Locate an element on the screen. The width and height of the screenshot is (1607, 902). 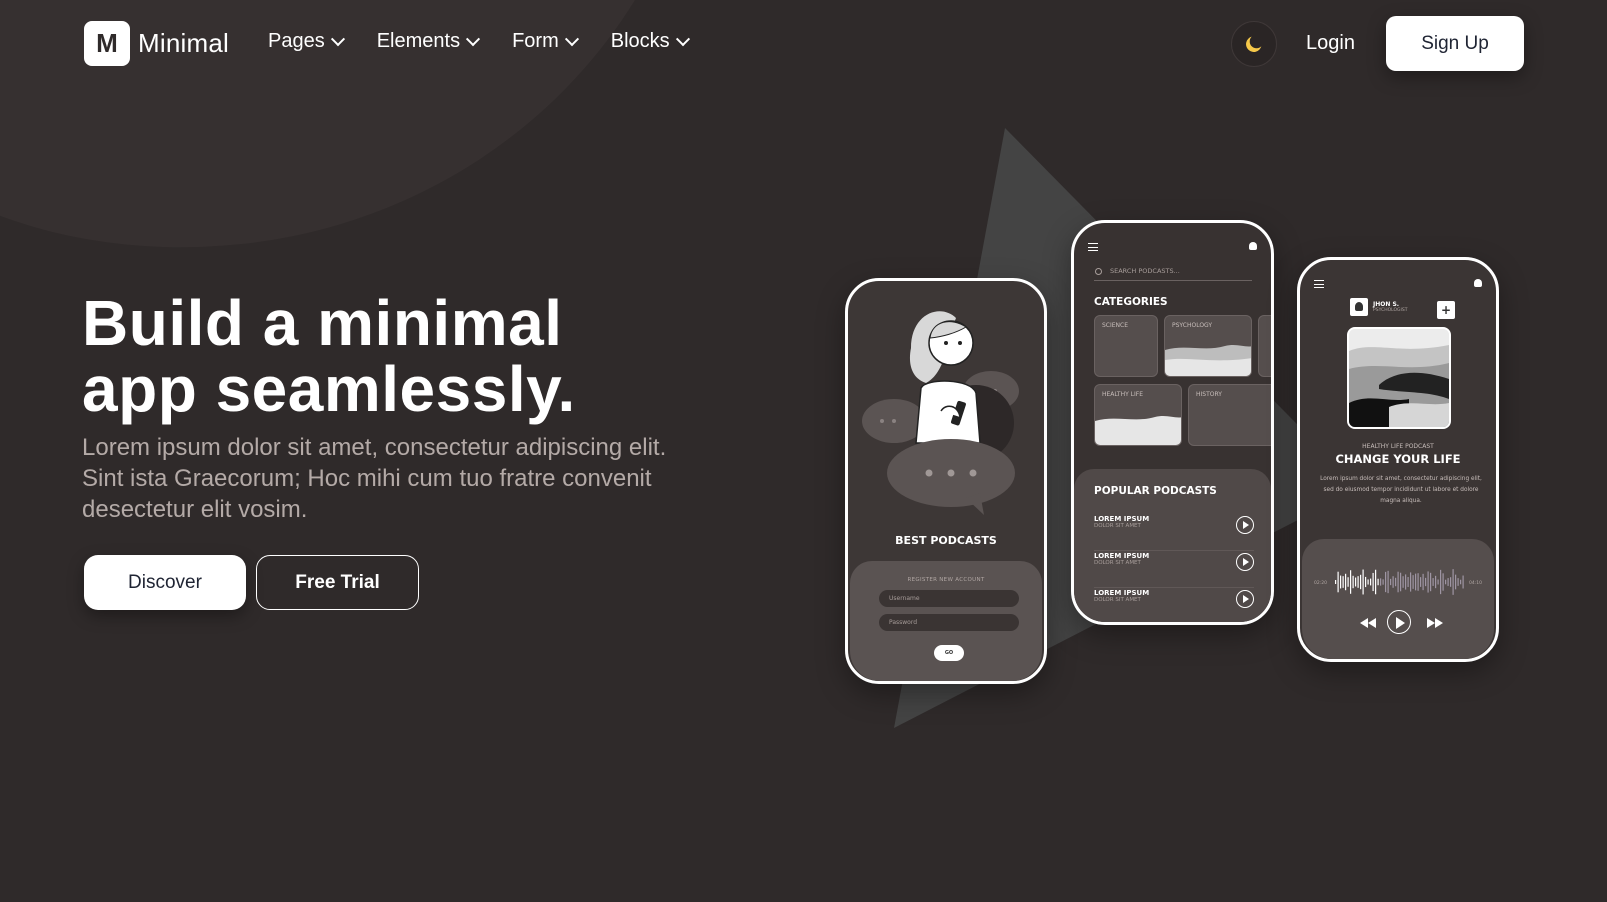
category-label: HEALTHY LIFE is located at coordinates (1123, 394).